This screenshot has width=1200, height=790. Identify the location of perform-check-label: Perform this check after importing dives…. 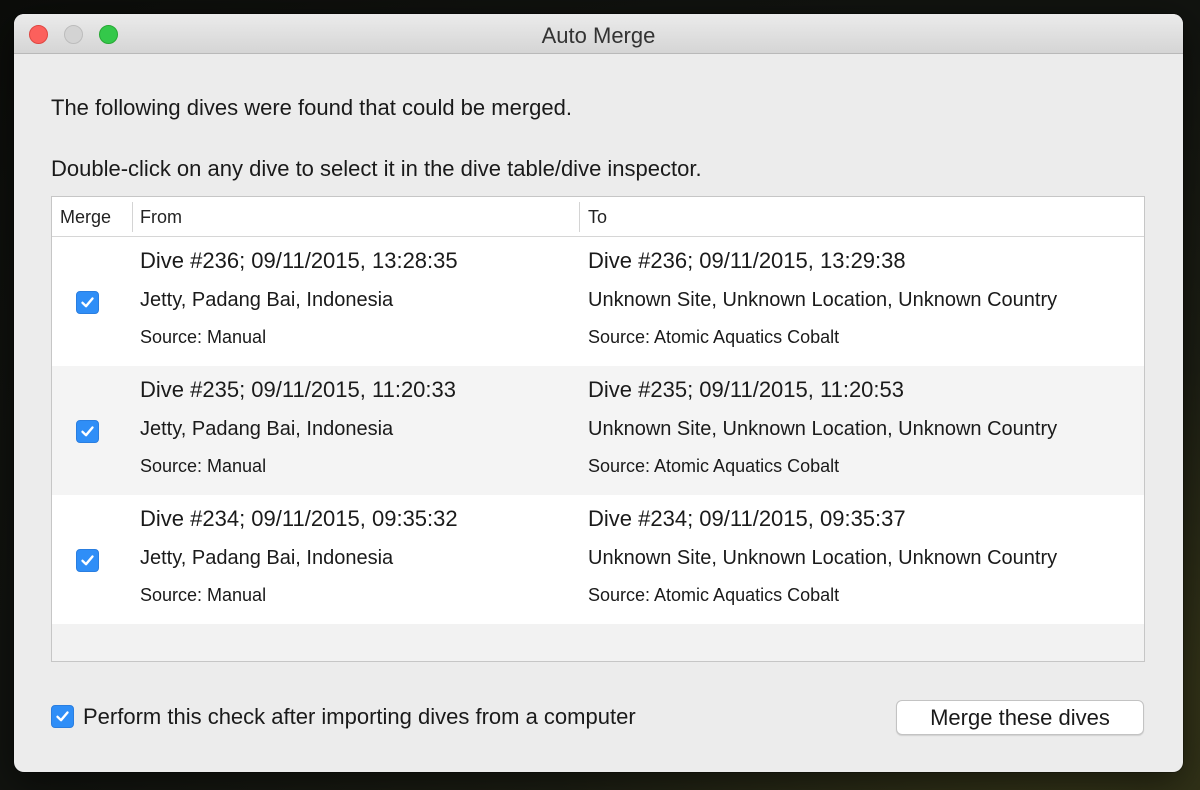
(359, 717).